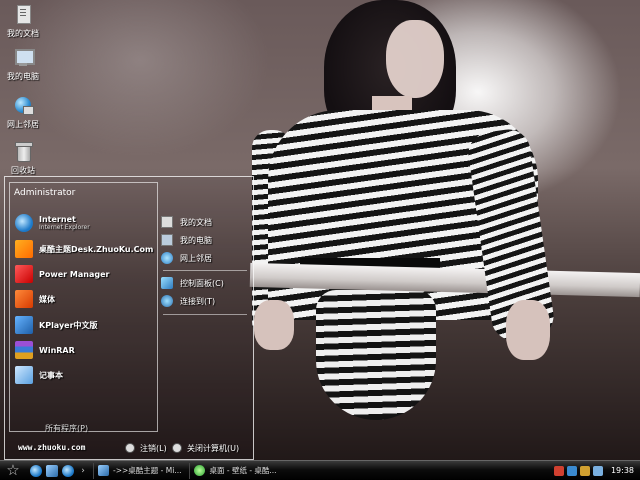  Describe the element at coordinates (23, 33) in the screenshot. I see `desktop-icon-label: 我的文档` at that location.